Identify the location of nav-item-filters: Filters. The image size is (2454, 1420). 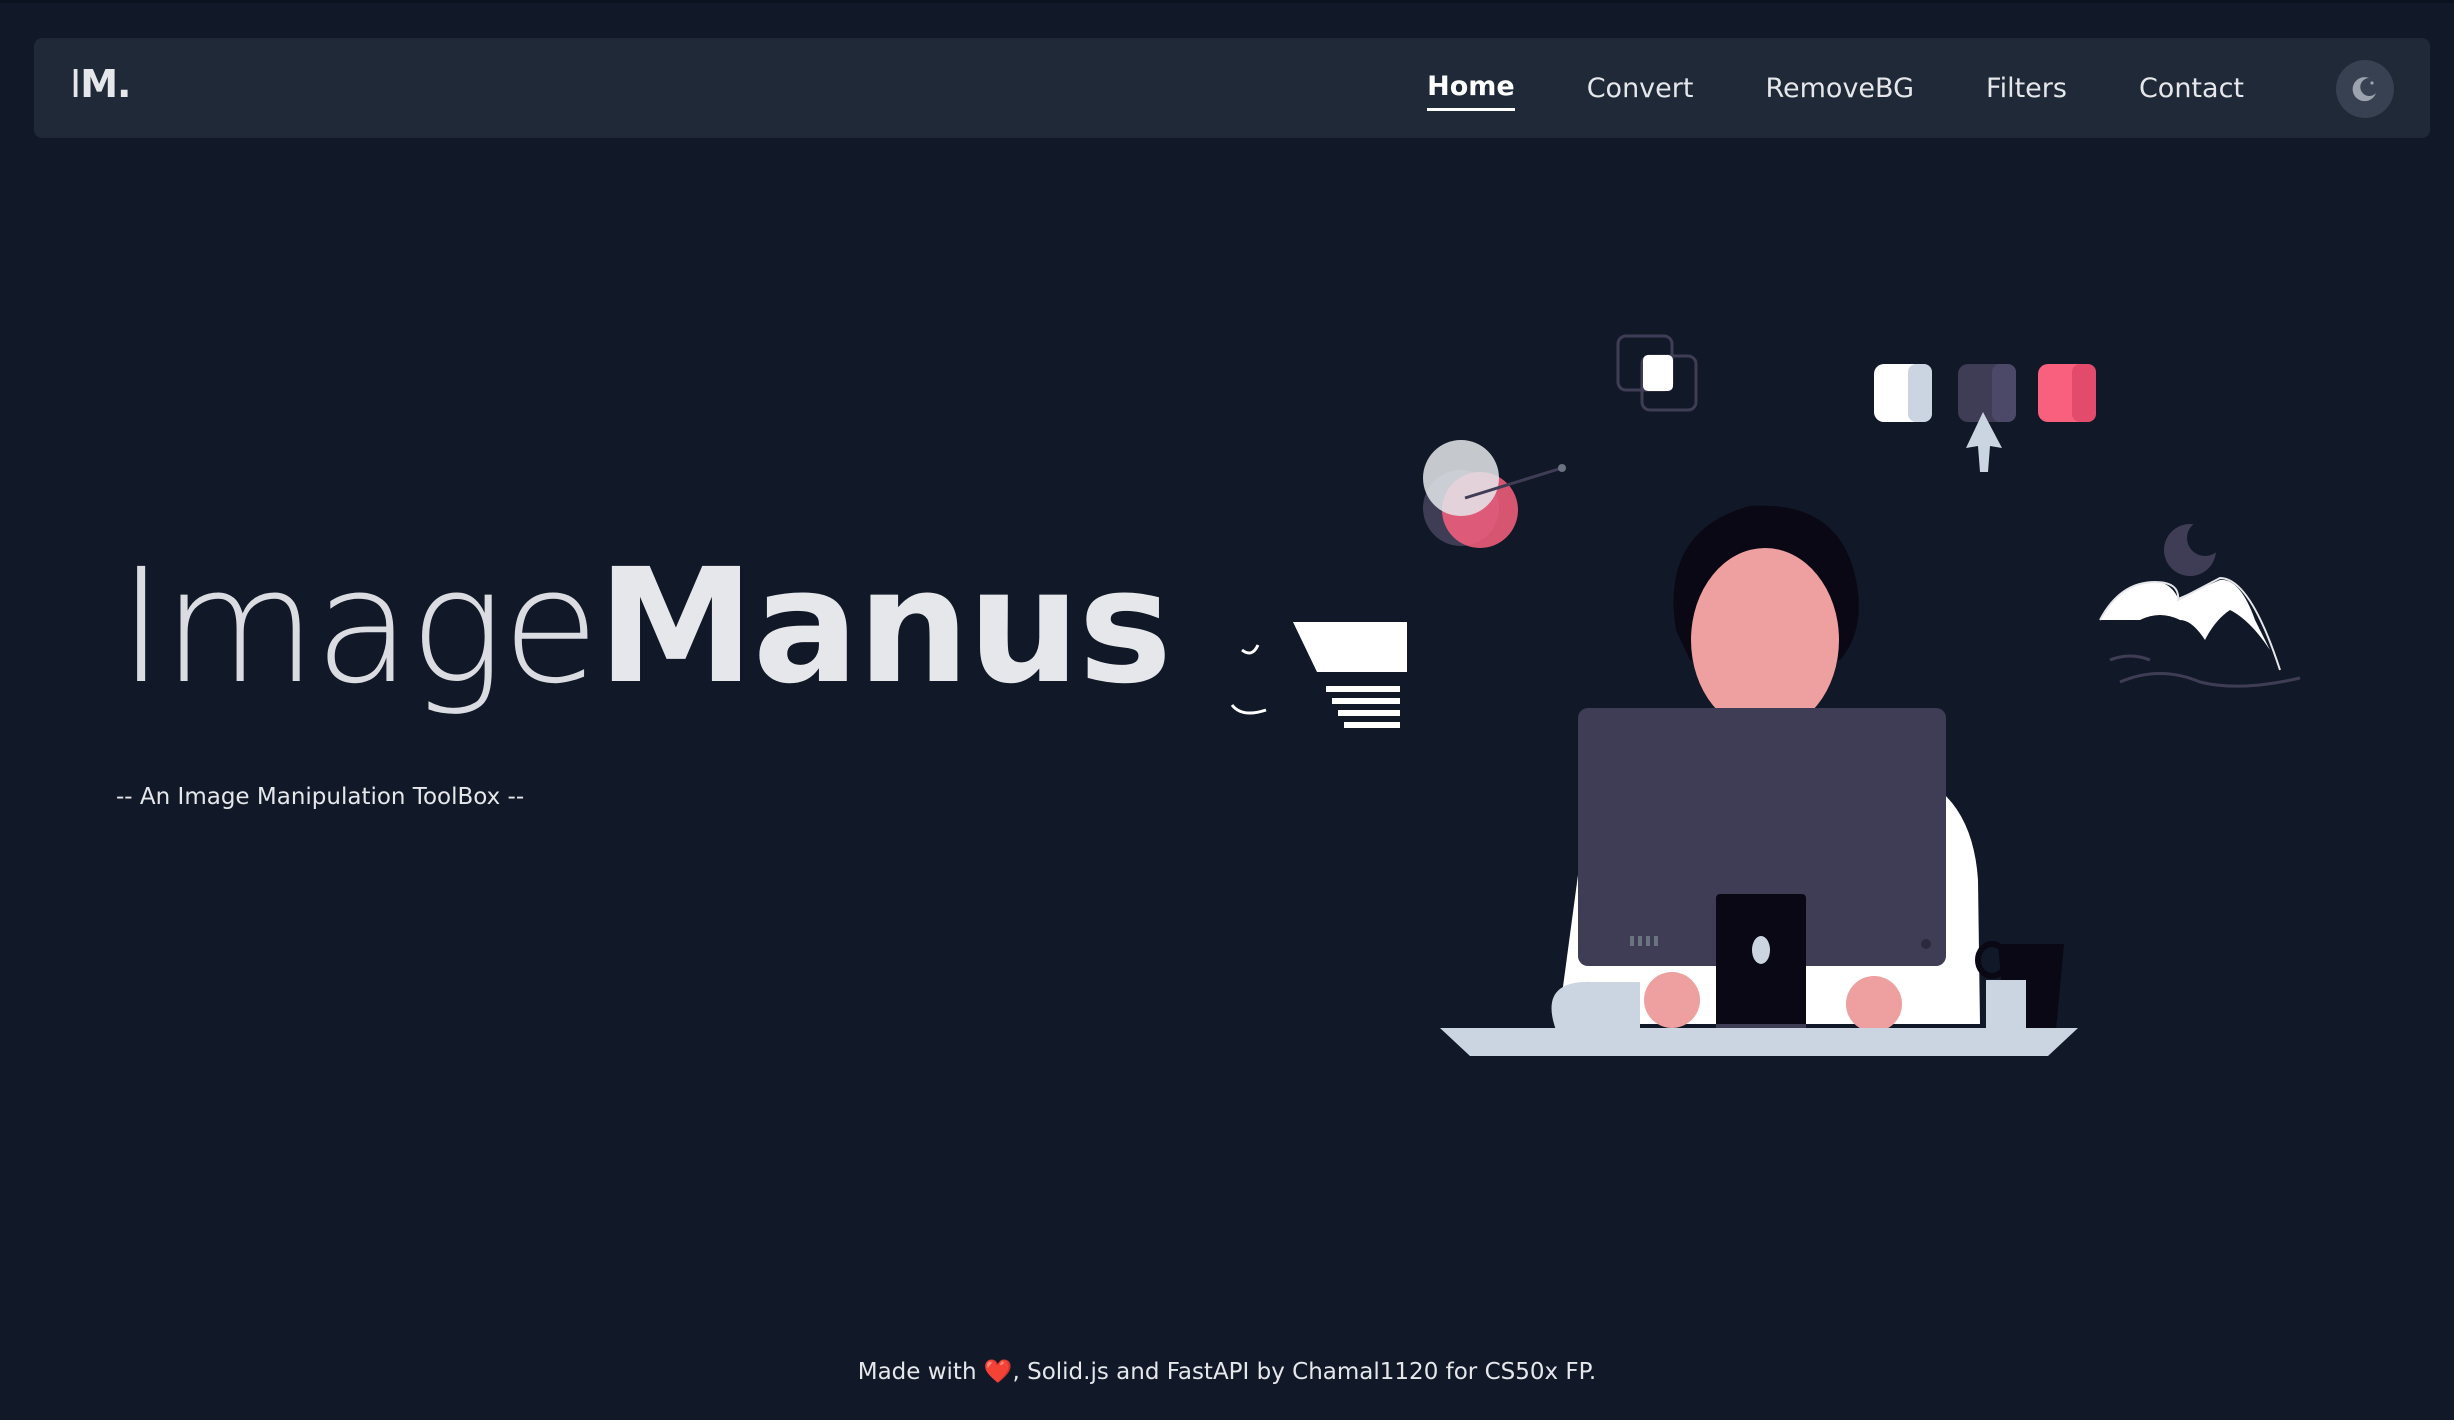
(2026, 88).